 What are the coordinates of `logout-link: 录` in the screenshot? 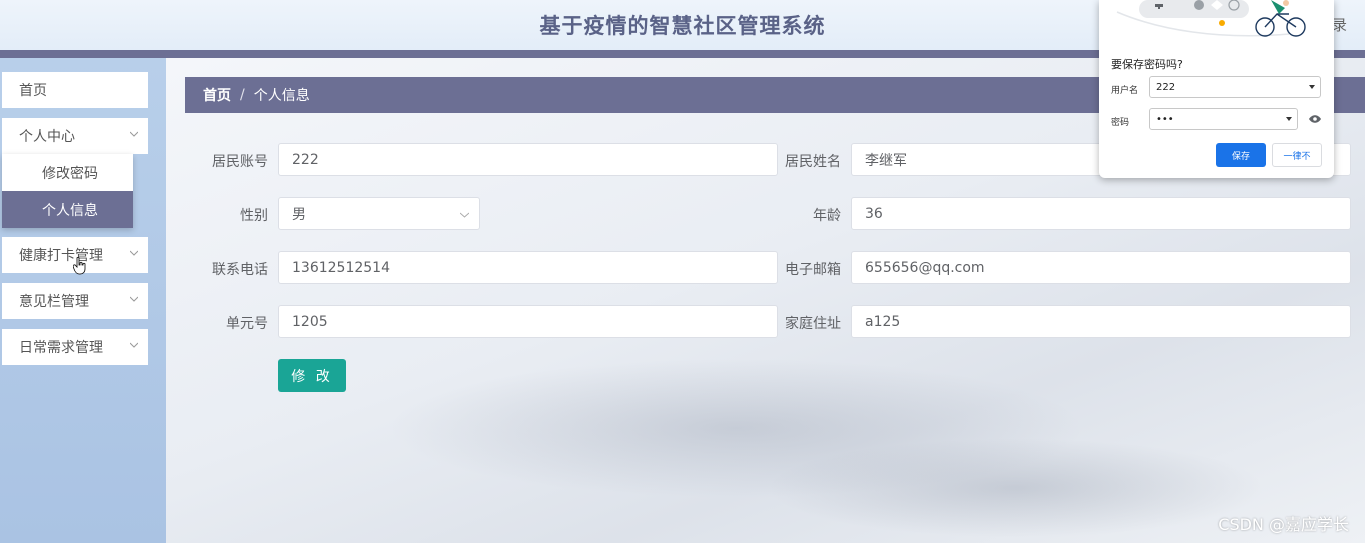 It's located at (1339, 24).